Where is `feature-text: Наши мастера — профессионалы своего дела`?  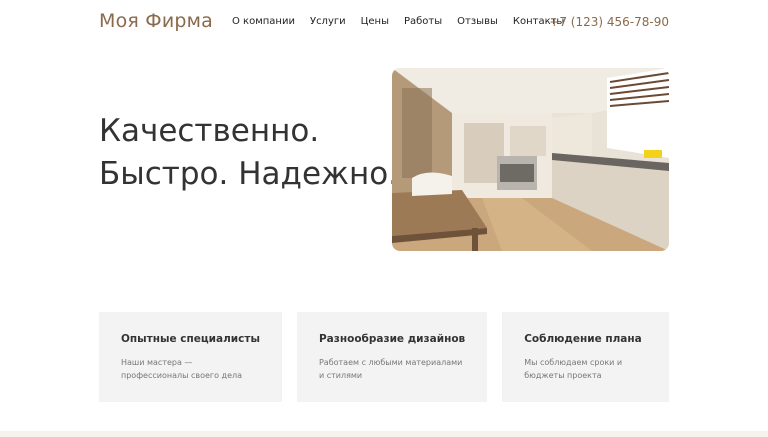 feature-text: Наши мастера — профессионалы своего дела is located at coordinates (181, 369).